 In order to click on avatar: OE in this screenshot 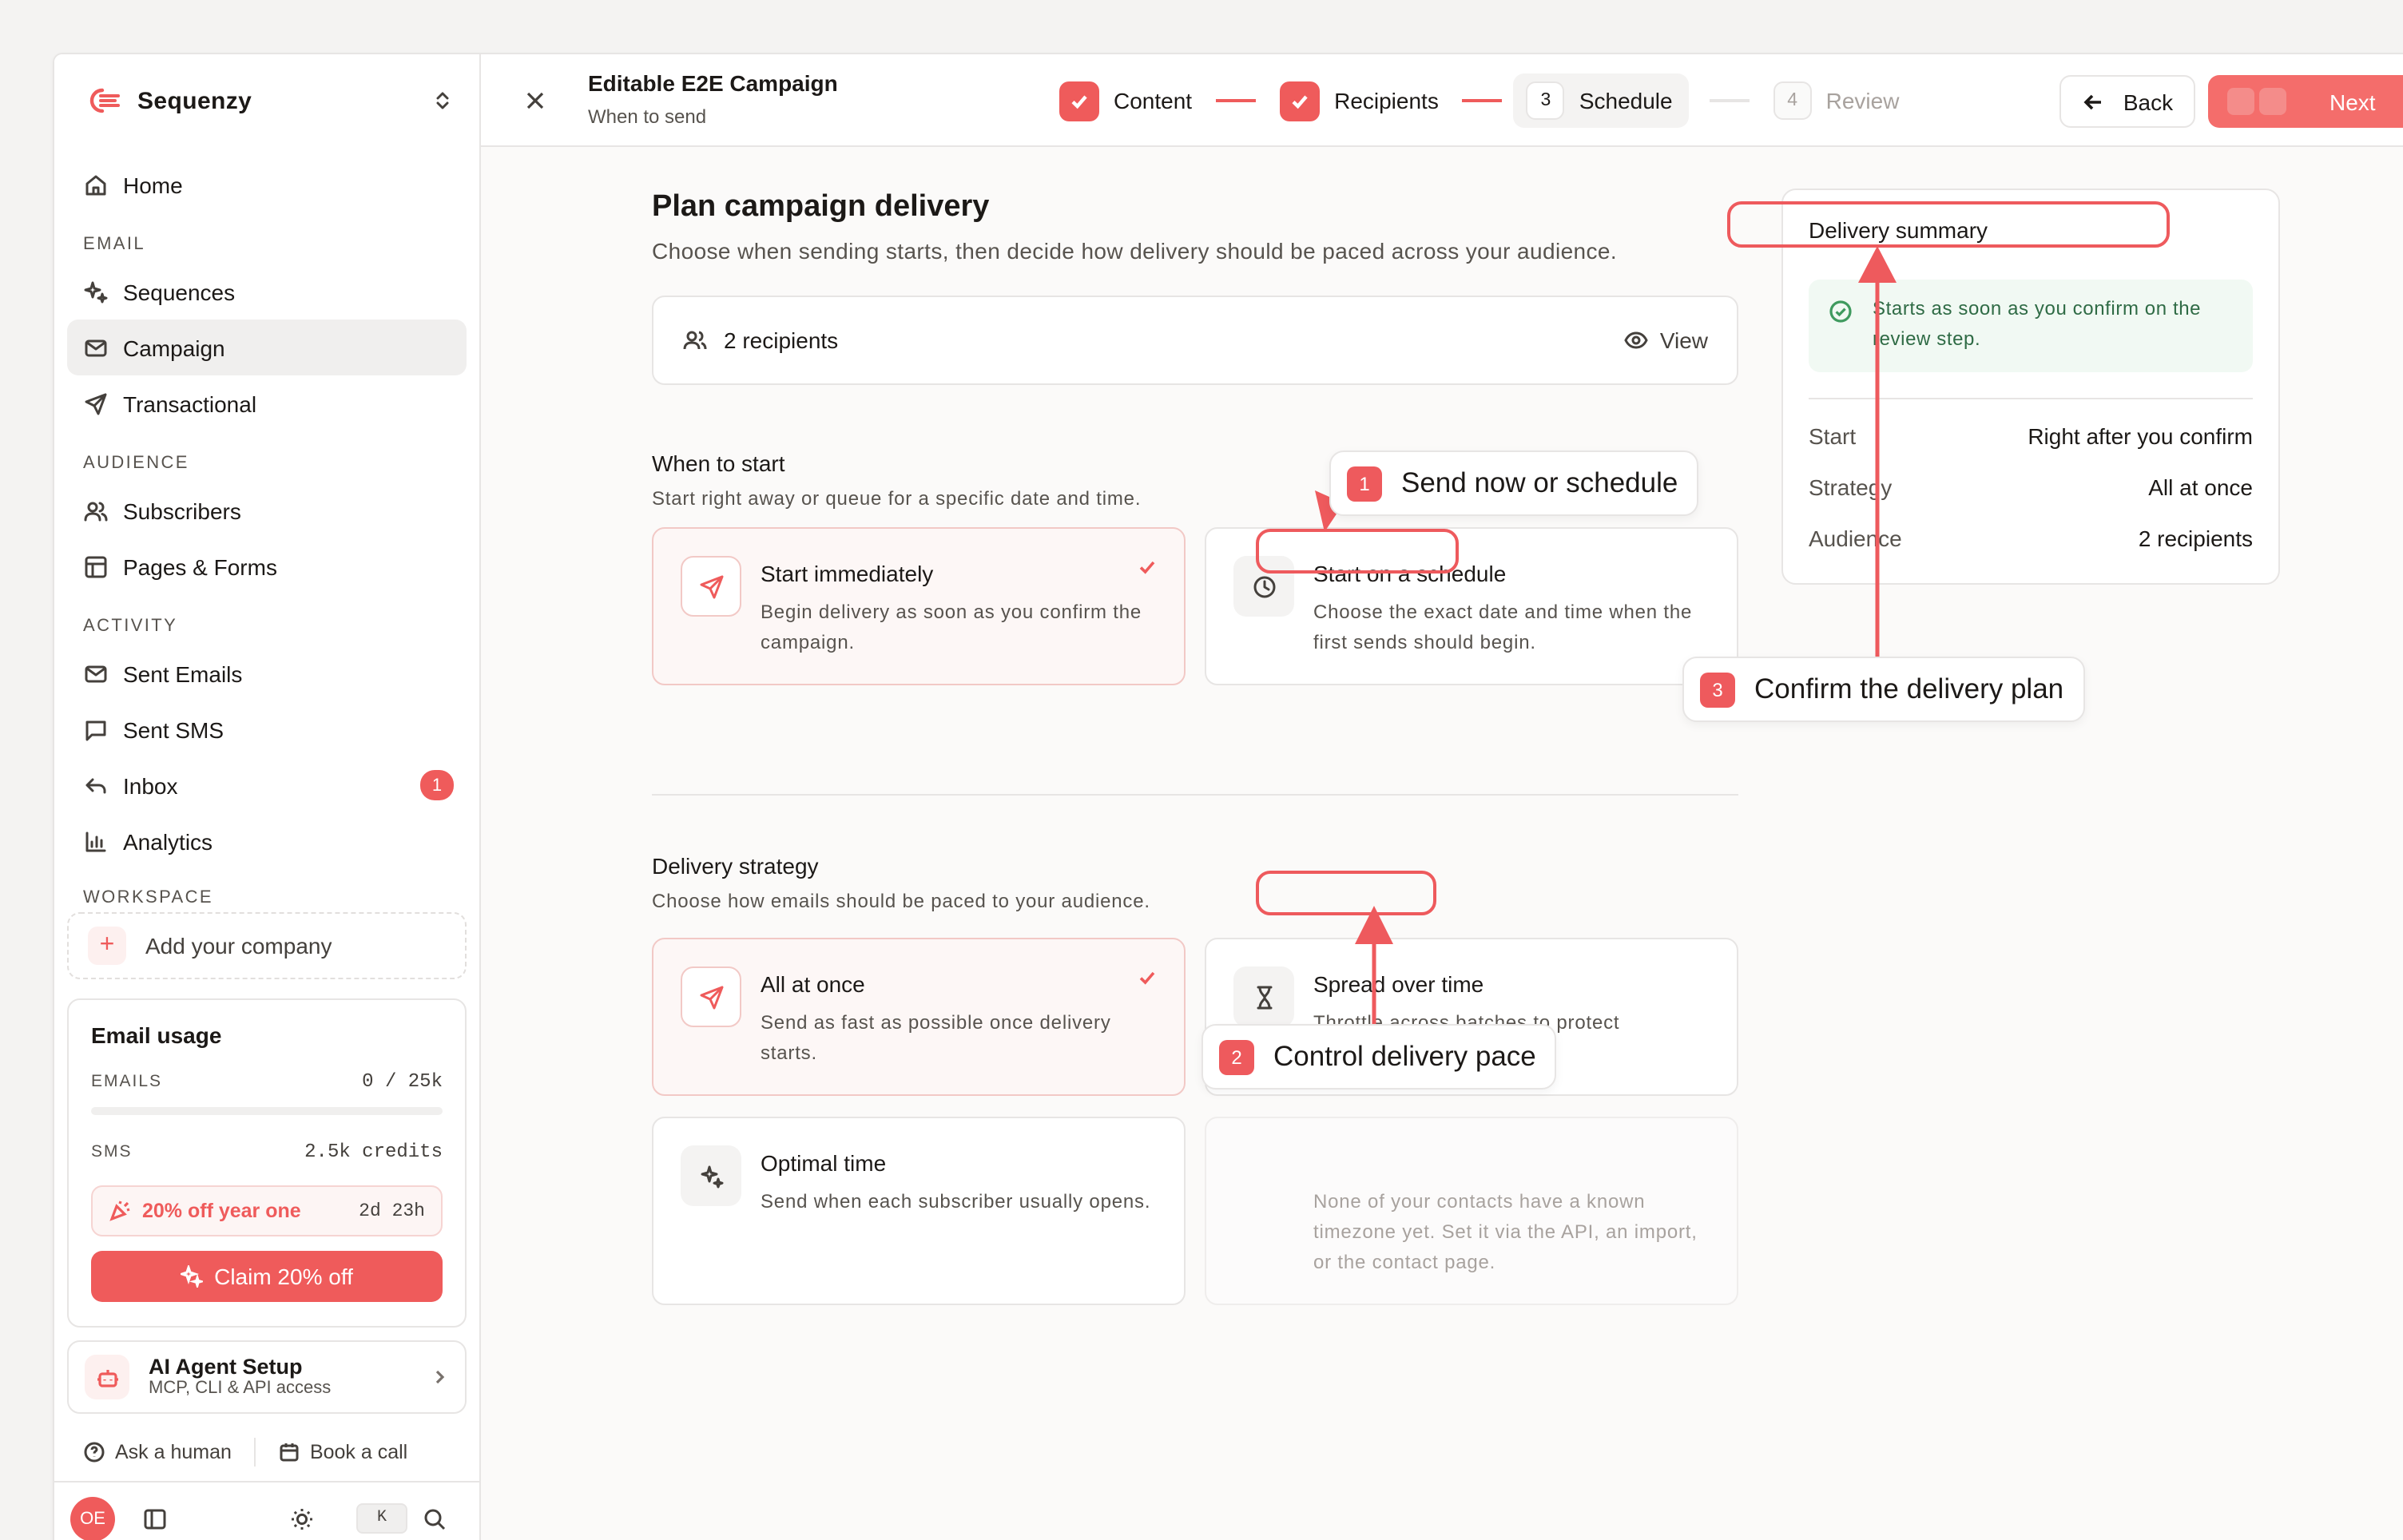, I will do `click(92, 1518)`.